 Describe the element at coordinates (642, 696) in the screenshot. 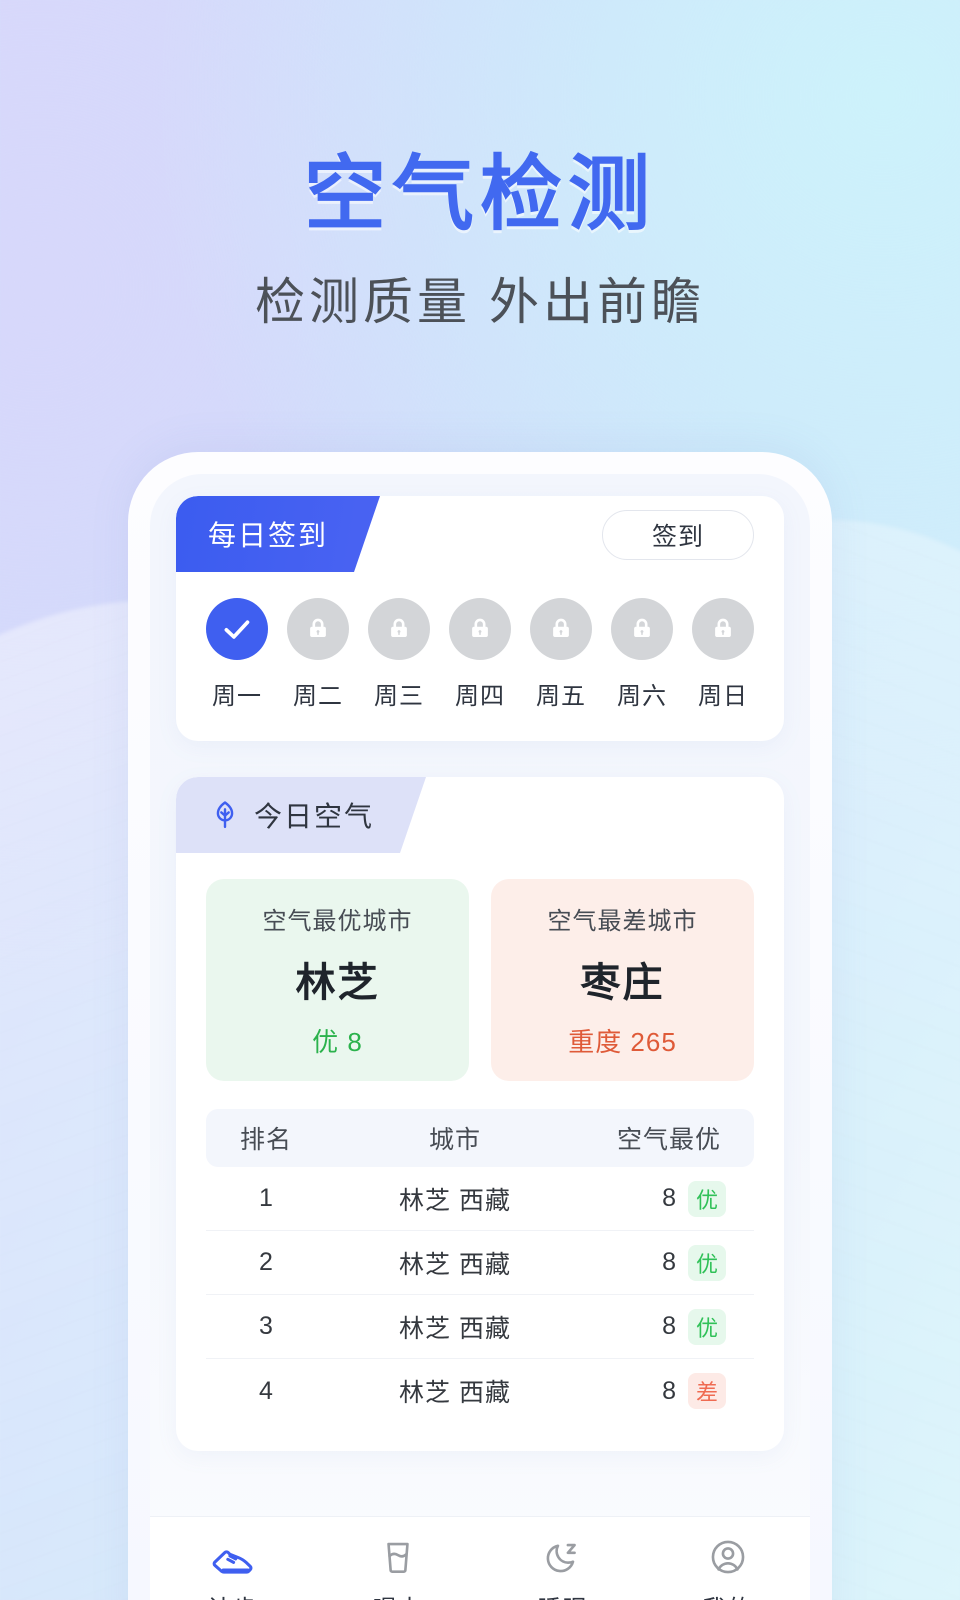

I see `checkin-day-label: 周六` at that location.